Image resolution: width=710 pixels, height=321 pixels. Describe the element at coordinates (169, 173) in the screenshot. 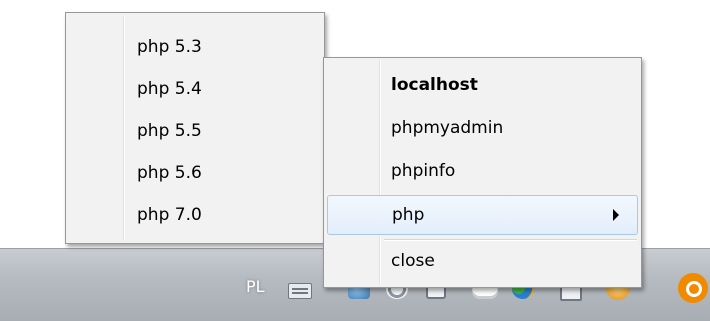

I see `menu-item-label: php 5.6` at that location.